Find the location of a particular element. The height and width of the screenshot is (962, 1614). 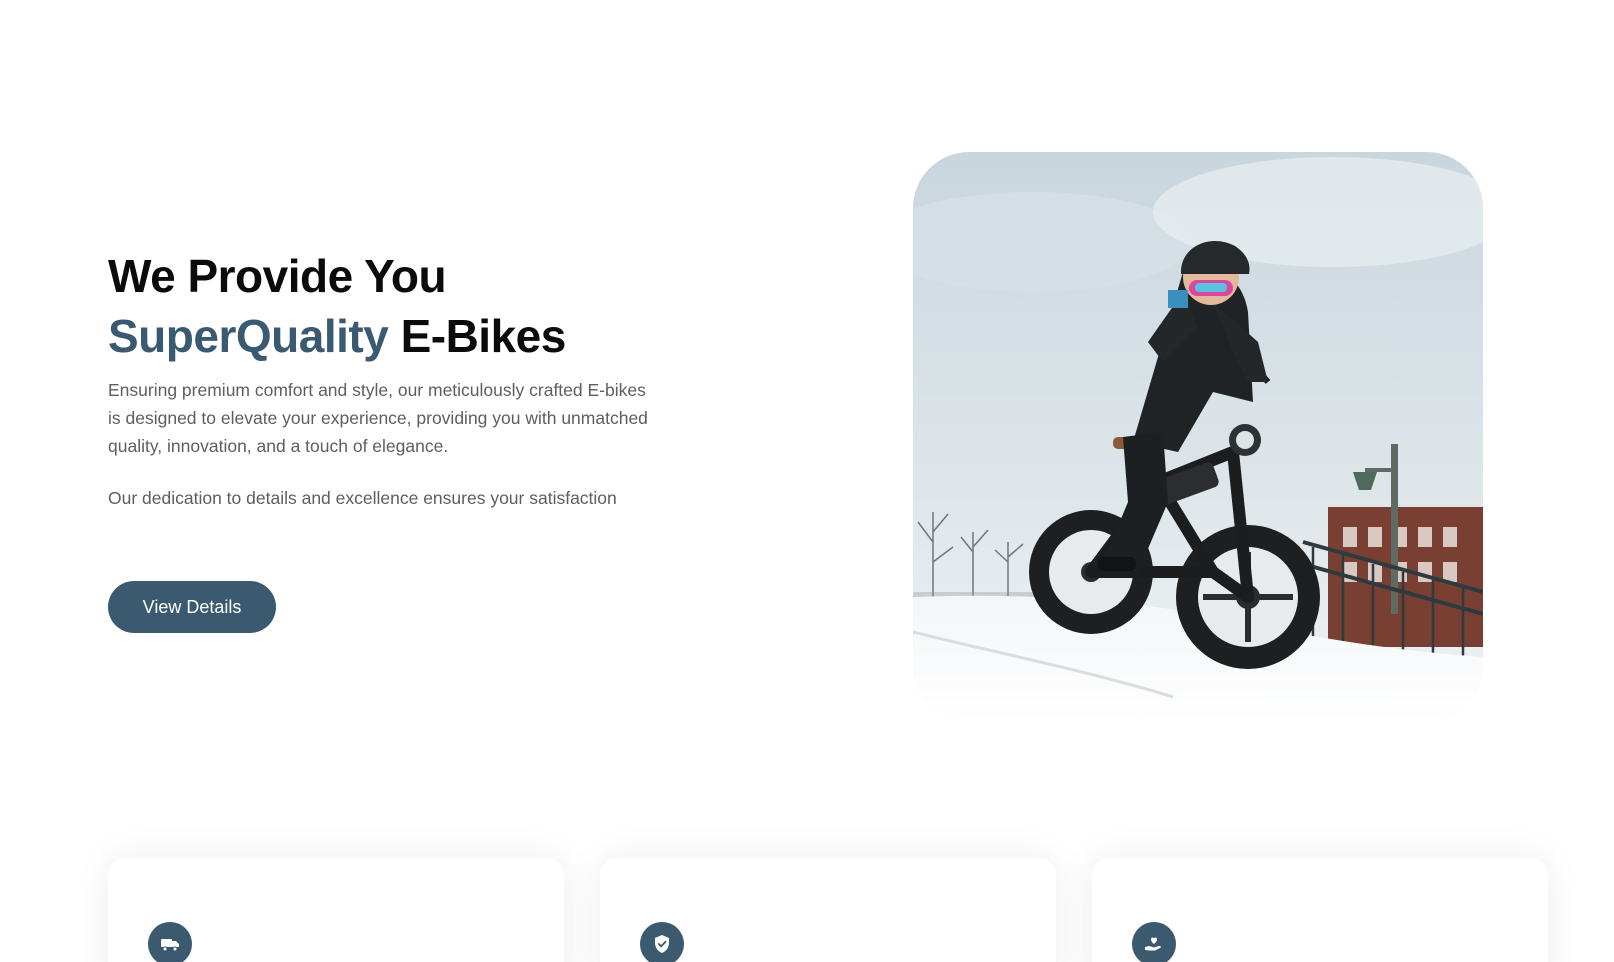

shield-check-glyph is located at coordinates (662, 944).